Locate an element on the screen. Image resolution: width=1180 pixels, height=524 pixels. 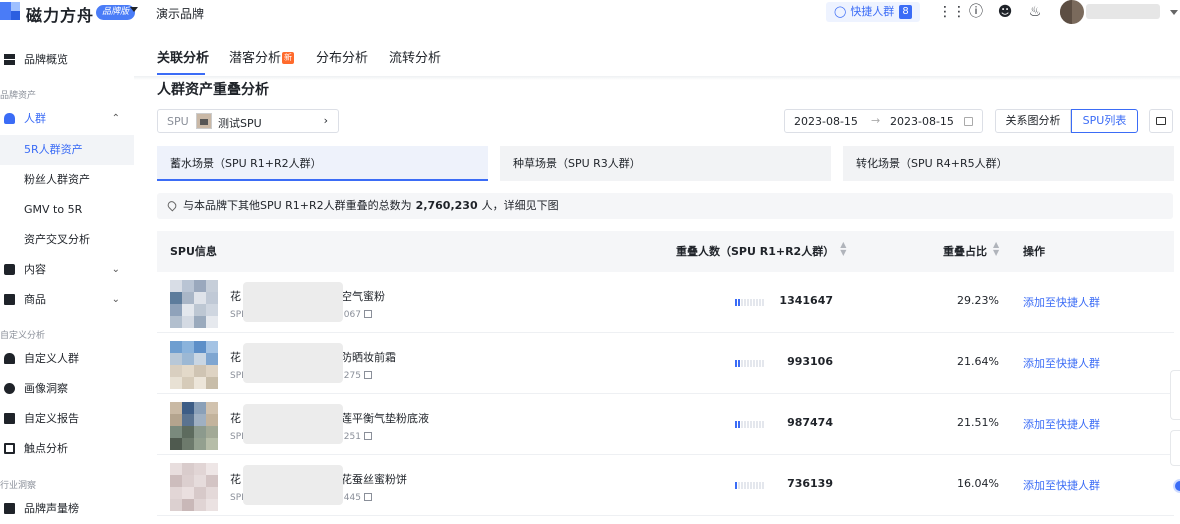
sidebar-item-label: 自定义报告 is located at coordinates (51, 418).